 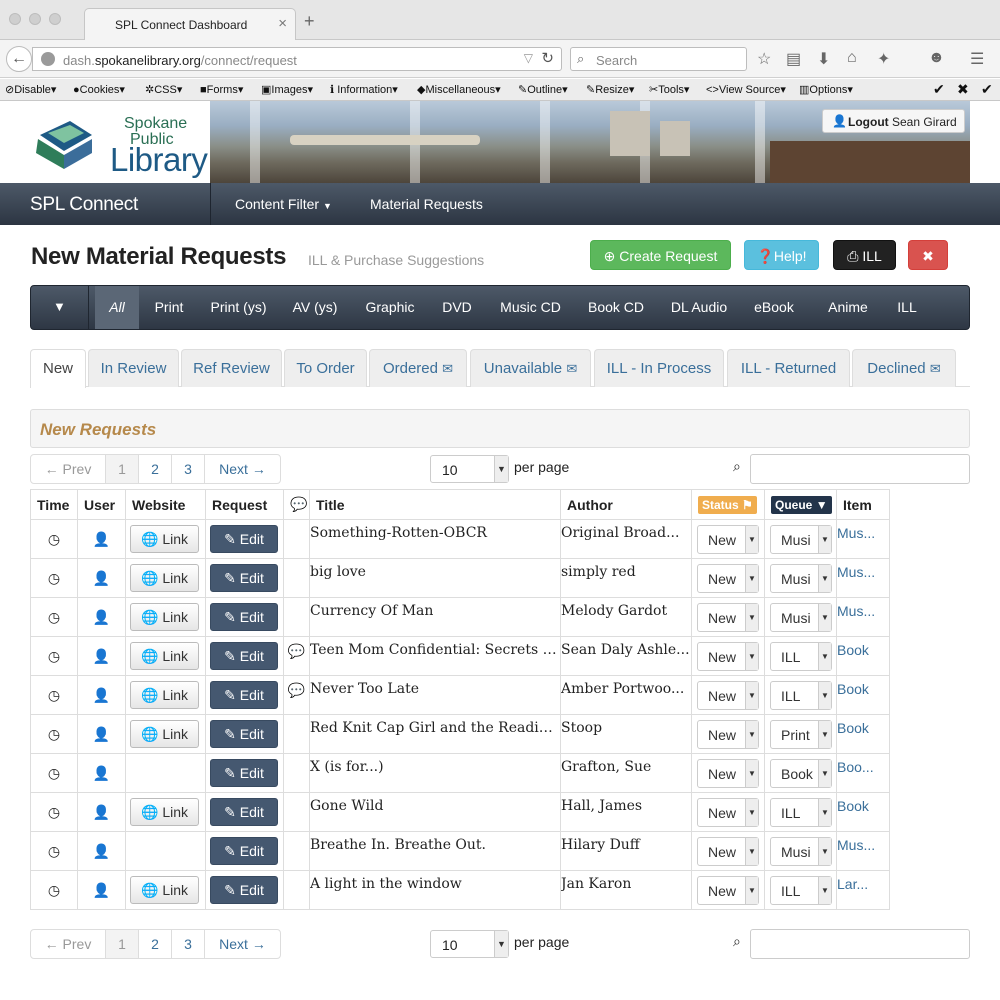 I want to click on material-requests-link: Material Requests, so click(x=426, y=204).